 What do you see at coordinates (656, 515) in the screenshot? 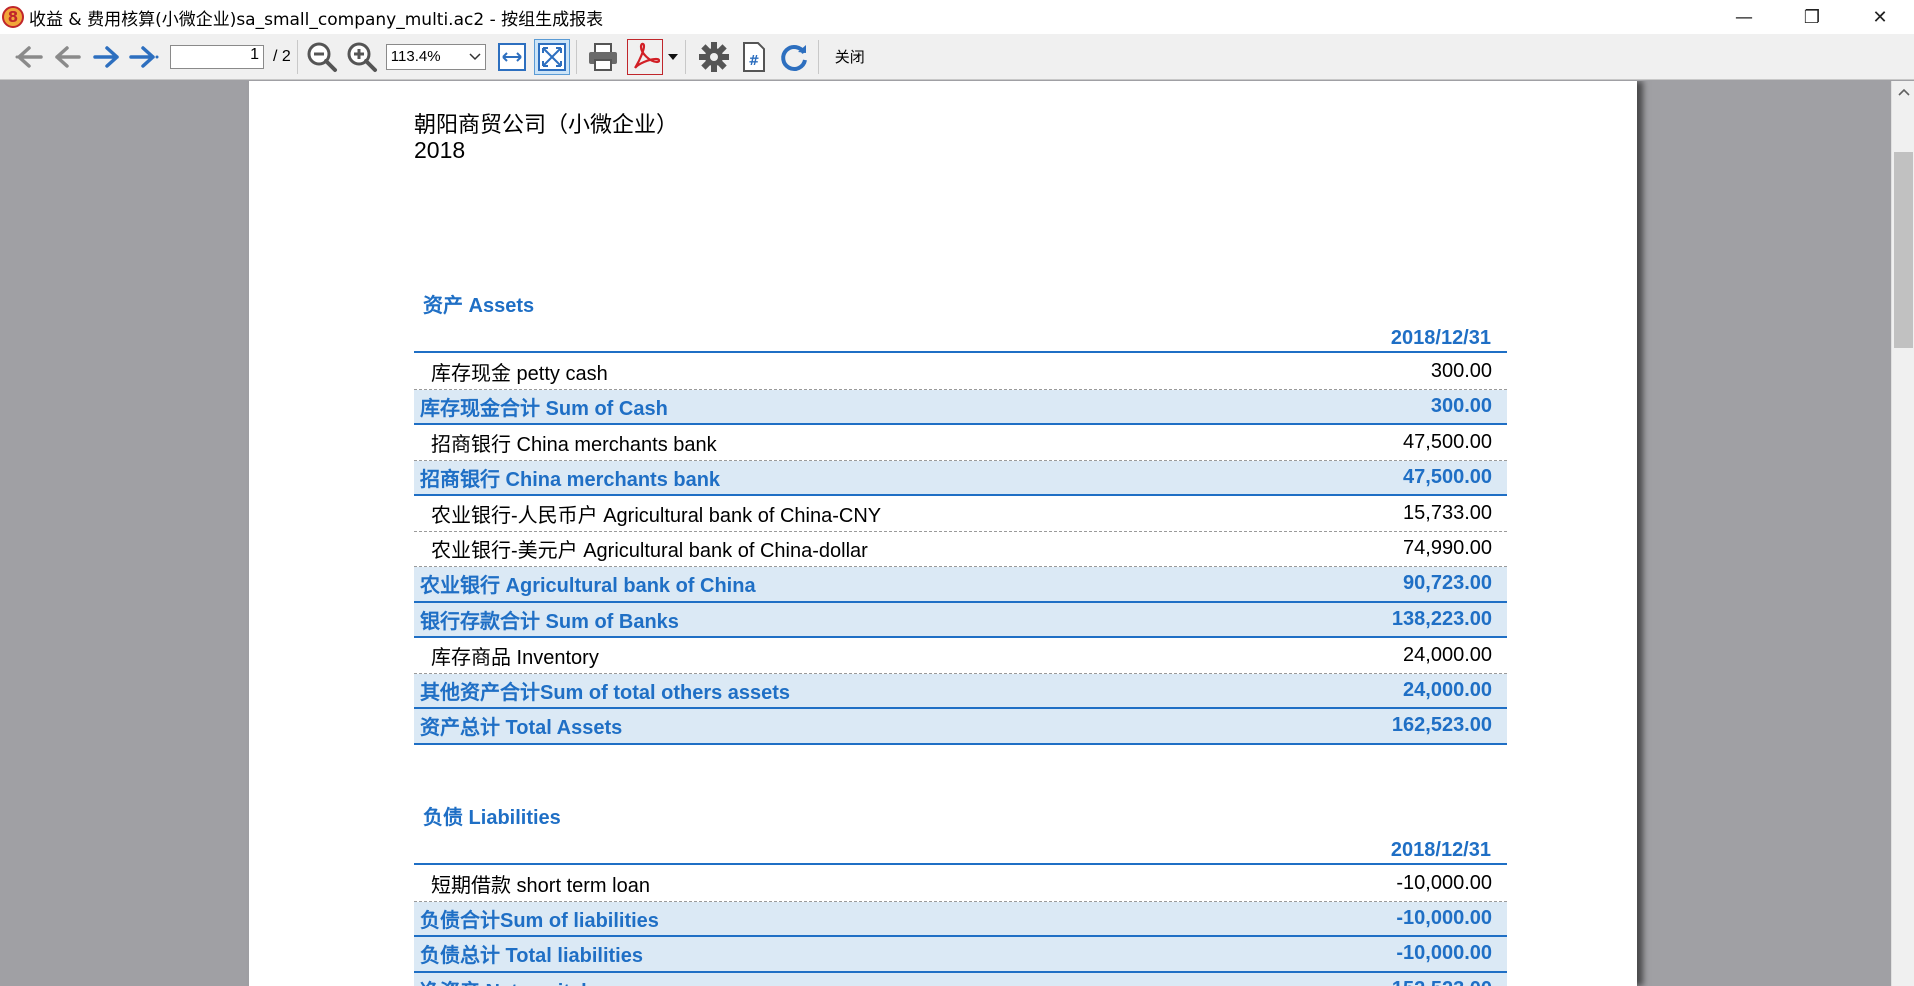
I see `row-label: 农业银行-人民币户 Agricultural bank of China-CNY` at bounding box center [656, 515].